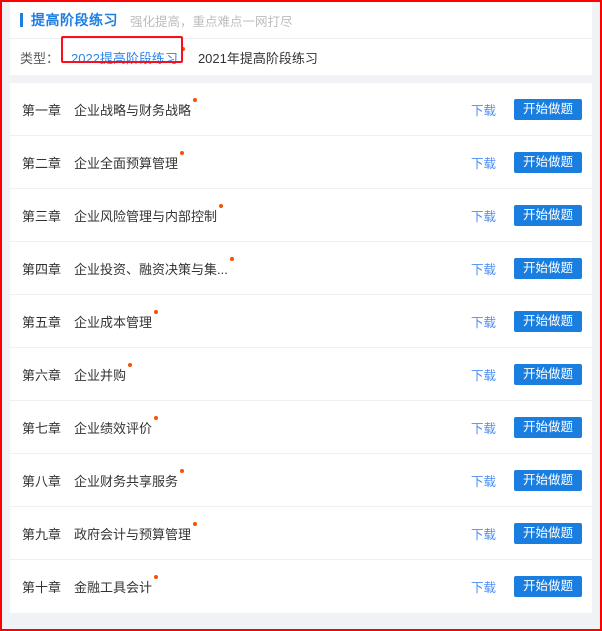 This screenshot has height=631, width=602. I want to click on table-row: 第七章 企业绩效评价 下载 开始做题, so click(301, 427).